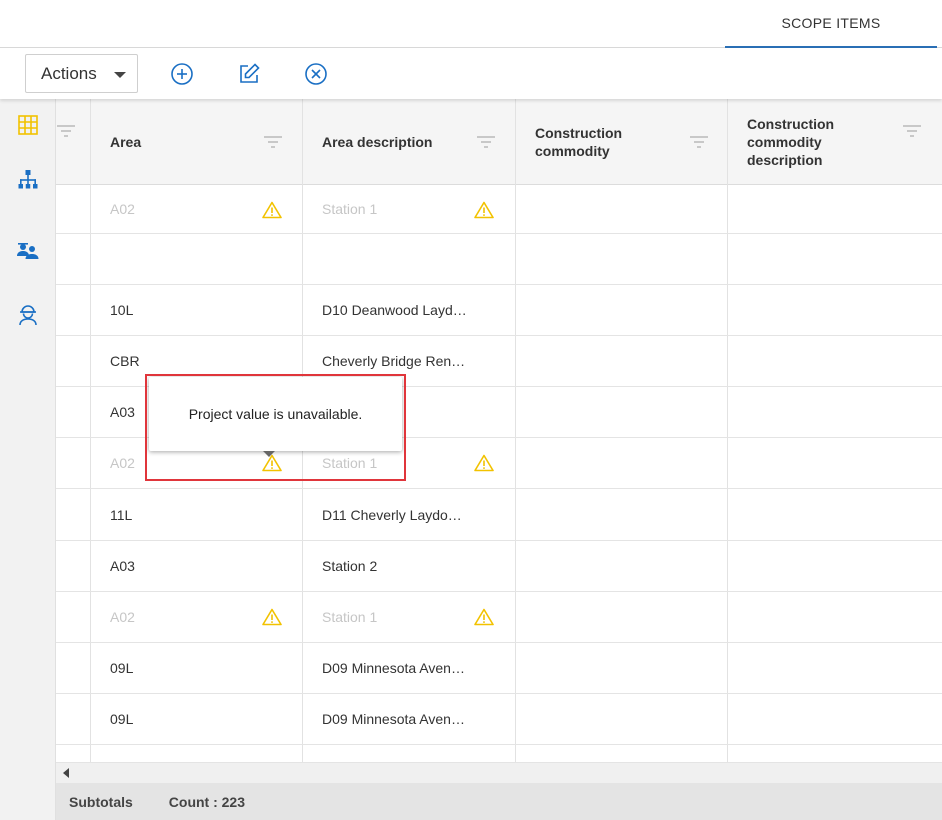 Image resolution: width=942 pixels, height=820 pixels. I want to click on table-row: A03 Station 2, so click(499, 566).